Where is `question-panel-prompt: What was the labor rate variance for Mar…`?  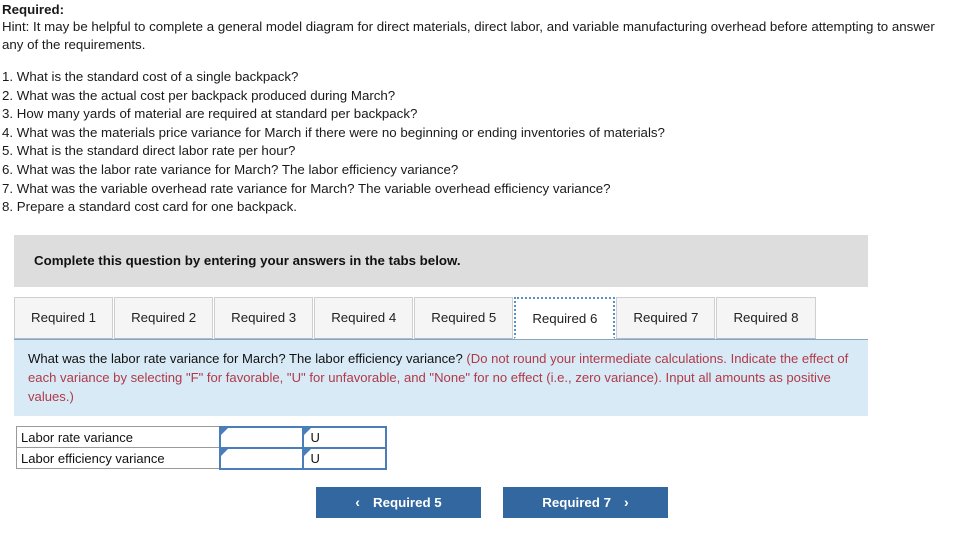
question-panel-prompt: What was the labor rate variance for Mar… is located at coordinates (247, 358).